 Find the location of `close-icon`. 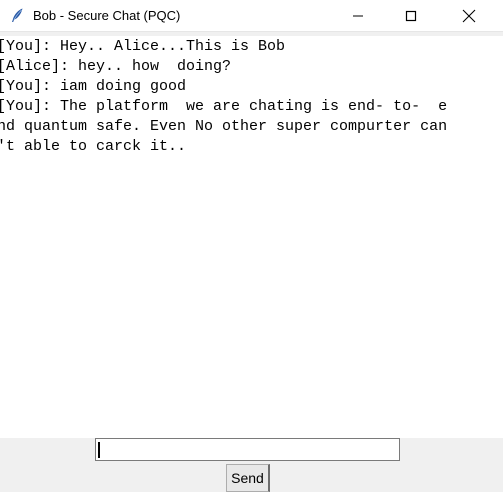

close-icon is located at coordinates (469, 15).